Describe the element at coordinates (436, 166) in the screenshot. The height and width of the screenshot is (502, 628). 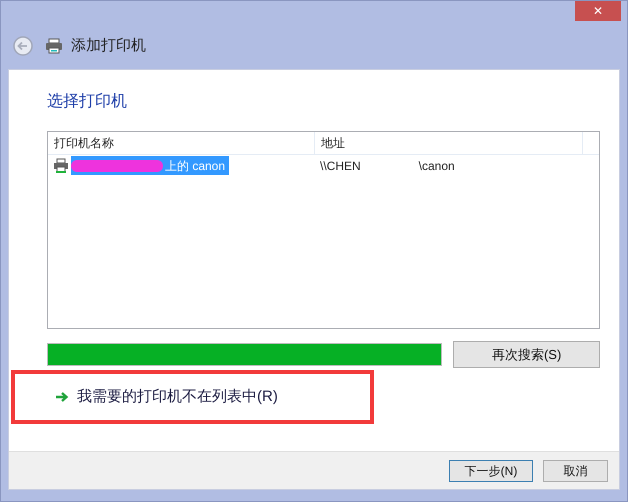
I see `address-text: \canon` at that location.